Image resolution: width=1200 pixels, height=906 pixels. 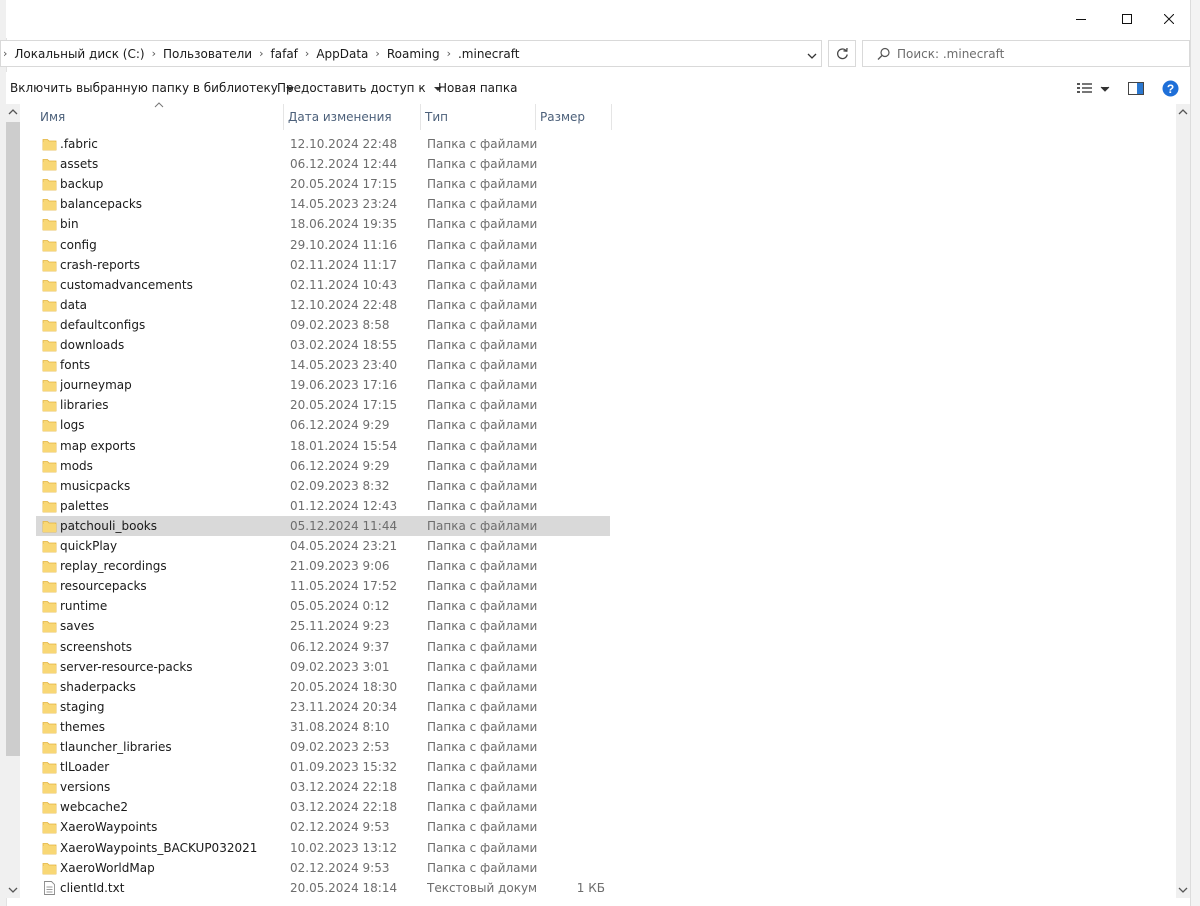 What do you see at coordinates (98, 446) in the screenshot?
I see `file-name: map exports` at bounding box center [98, 446].